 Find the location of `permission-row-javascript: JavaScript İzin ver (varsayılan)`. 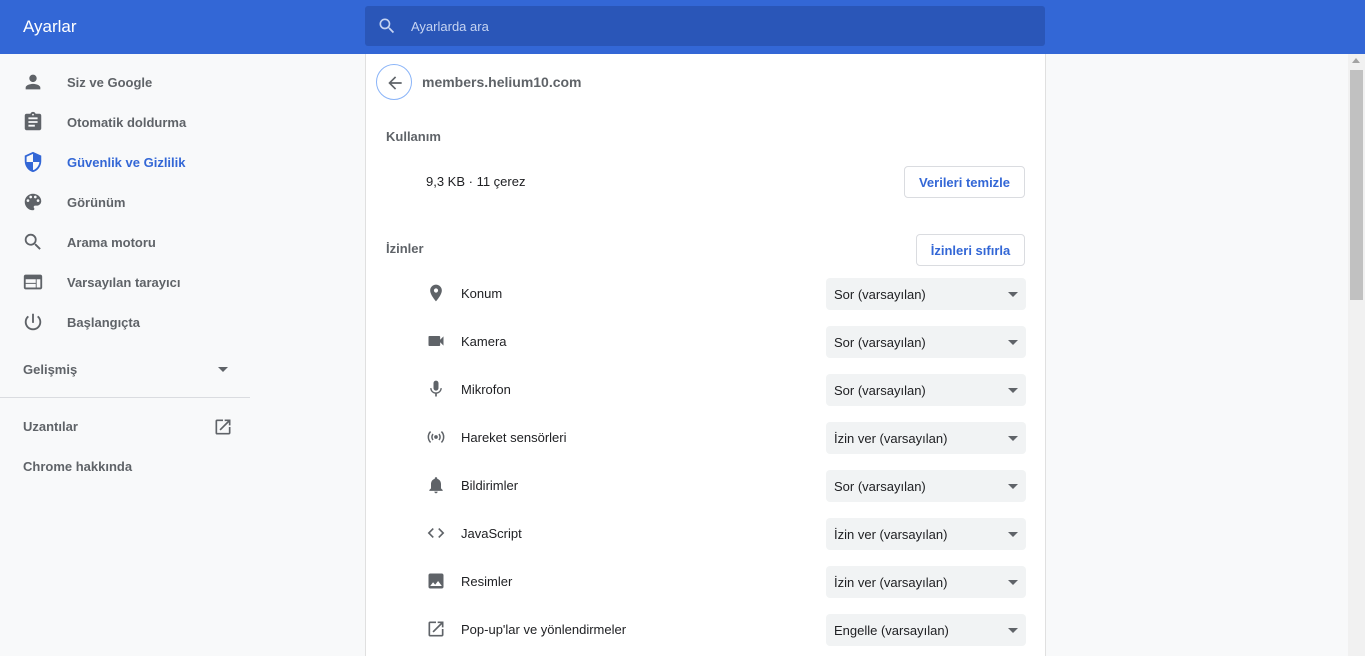

permission-row-javascript: JavaScript İzin ver (varsayılan) is located at coordinates (705, 534).